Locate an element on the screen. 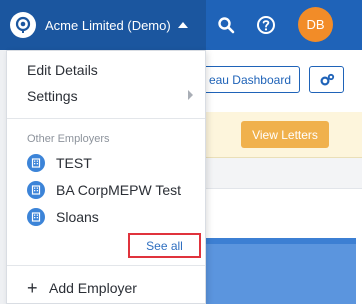 This screenshot has width=362, height=304. add-employer-item: + Add Employer is located at coordinates (82, 288).